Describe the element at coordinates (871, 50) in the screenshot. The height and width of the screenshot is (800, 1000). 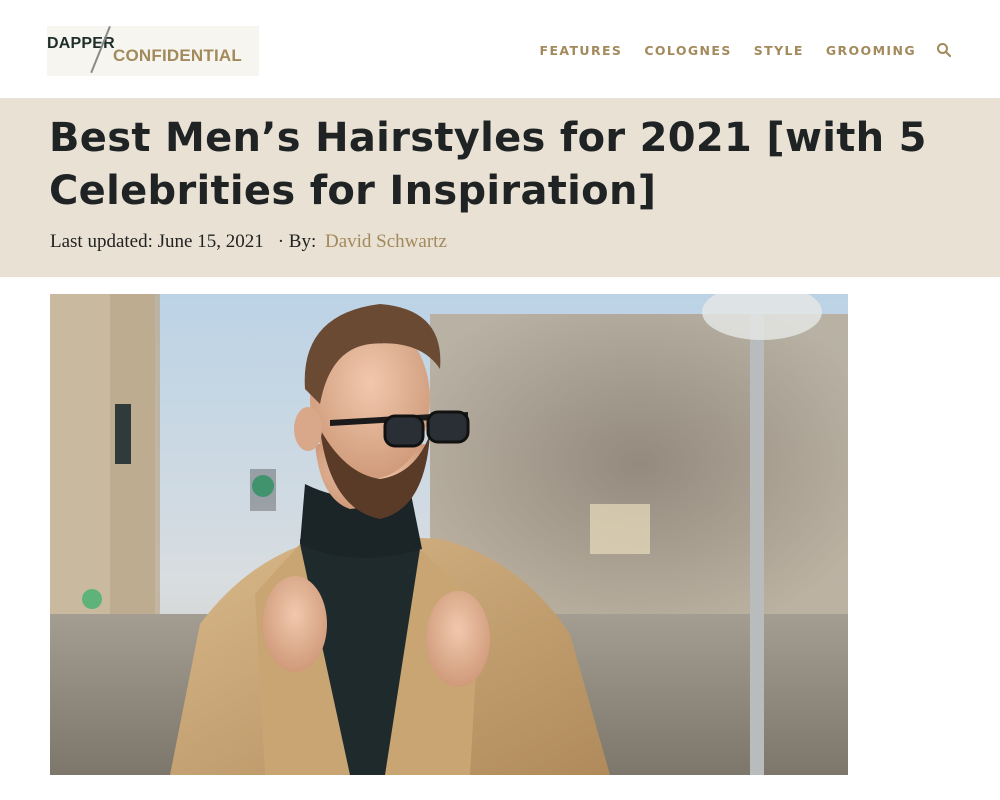
I see `nav-grooming: GROOMING` at that location.